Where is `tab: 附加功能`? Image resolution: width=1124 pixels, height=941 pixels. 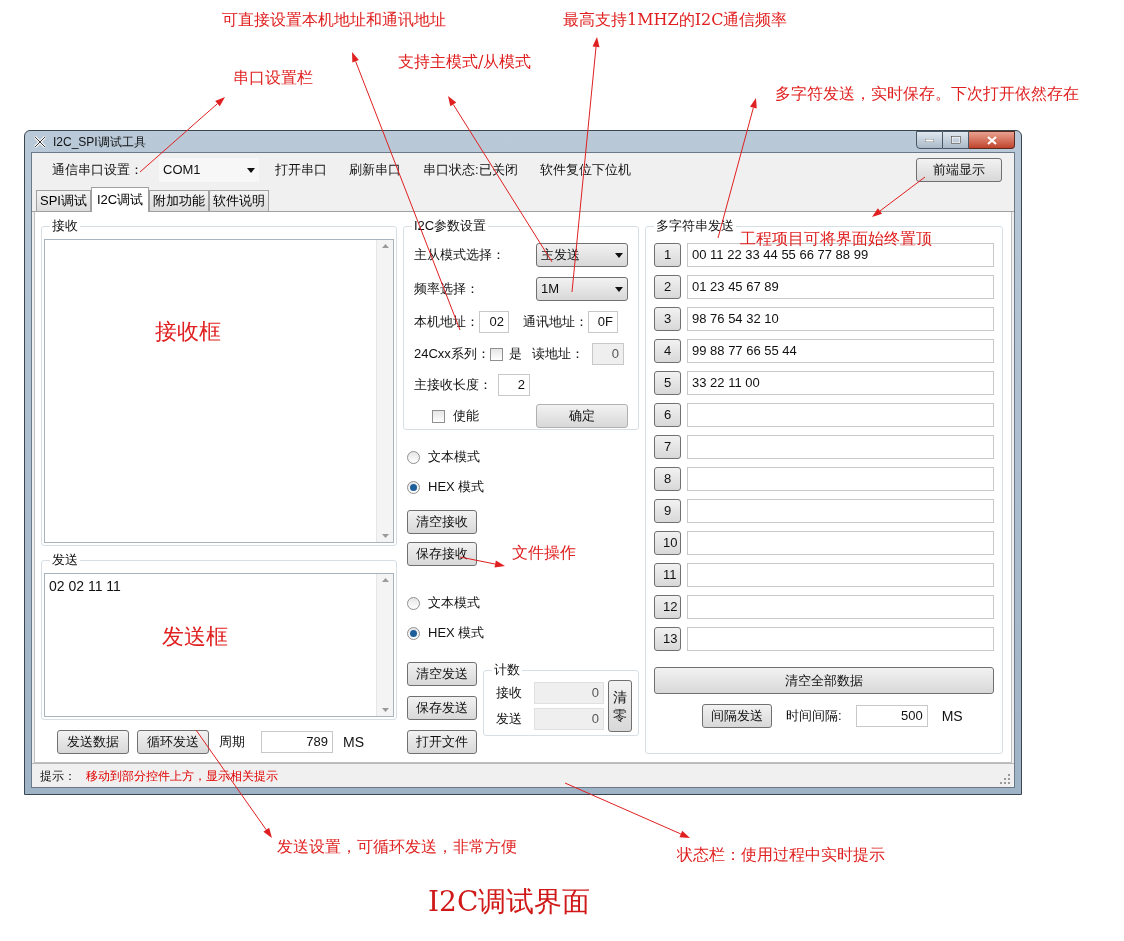 tab: 附加功能 is located at coordinates (179, 200).